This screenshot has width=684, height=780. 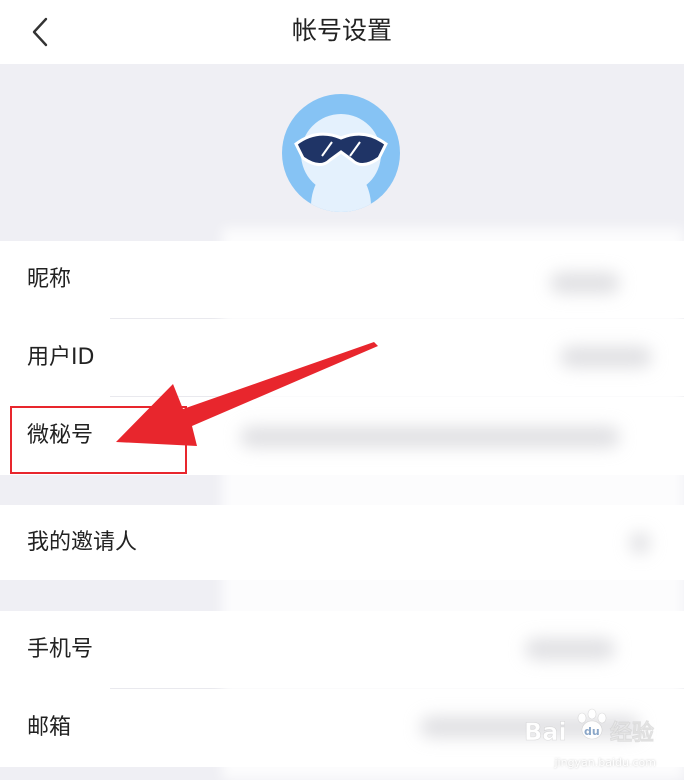 I want to click on row-label: 我的邀请人, so click(x=82, y=542).